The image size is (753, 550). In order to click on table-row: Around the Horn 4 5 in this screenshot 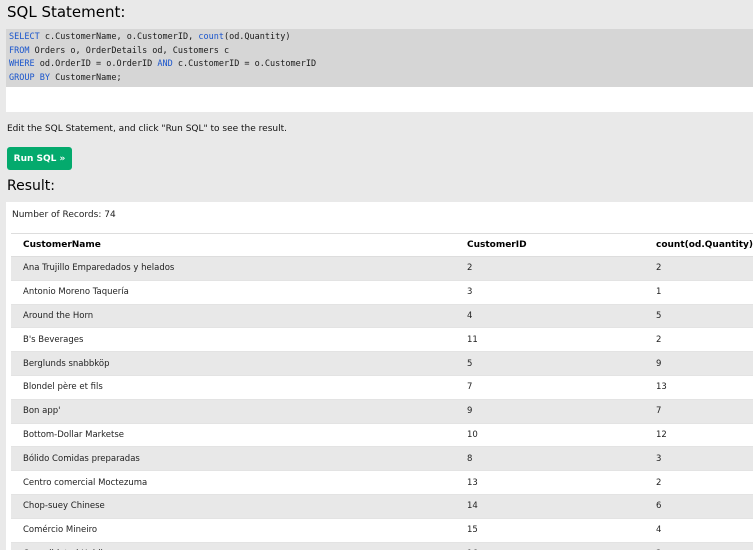, I will do `click(382, 316)`.